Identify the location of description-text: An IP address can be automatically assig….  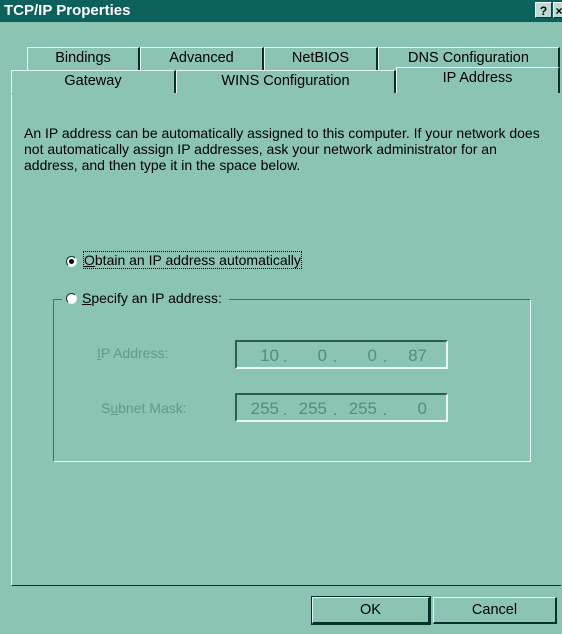
(282, 149).